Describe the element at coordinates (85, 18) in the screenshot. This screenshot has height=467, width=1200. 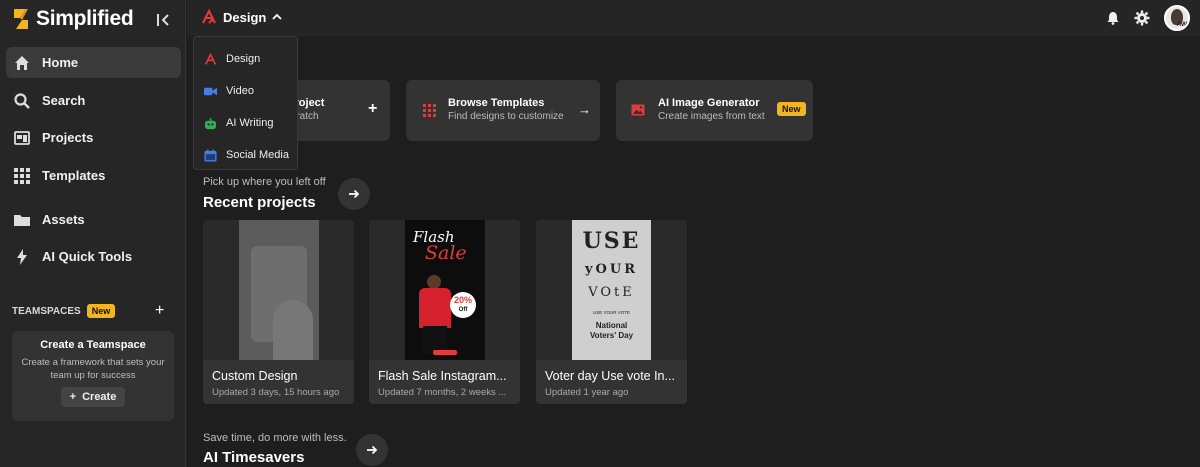
I see `app-name: Simplified` at that location.